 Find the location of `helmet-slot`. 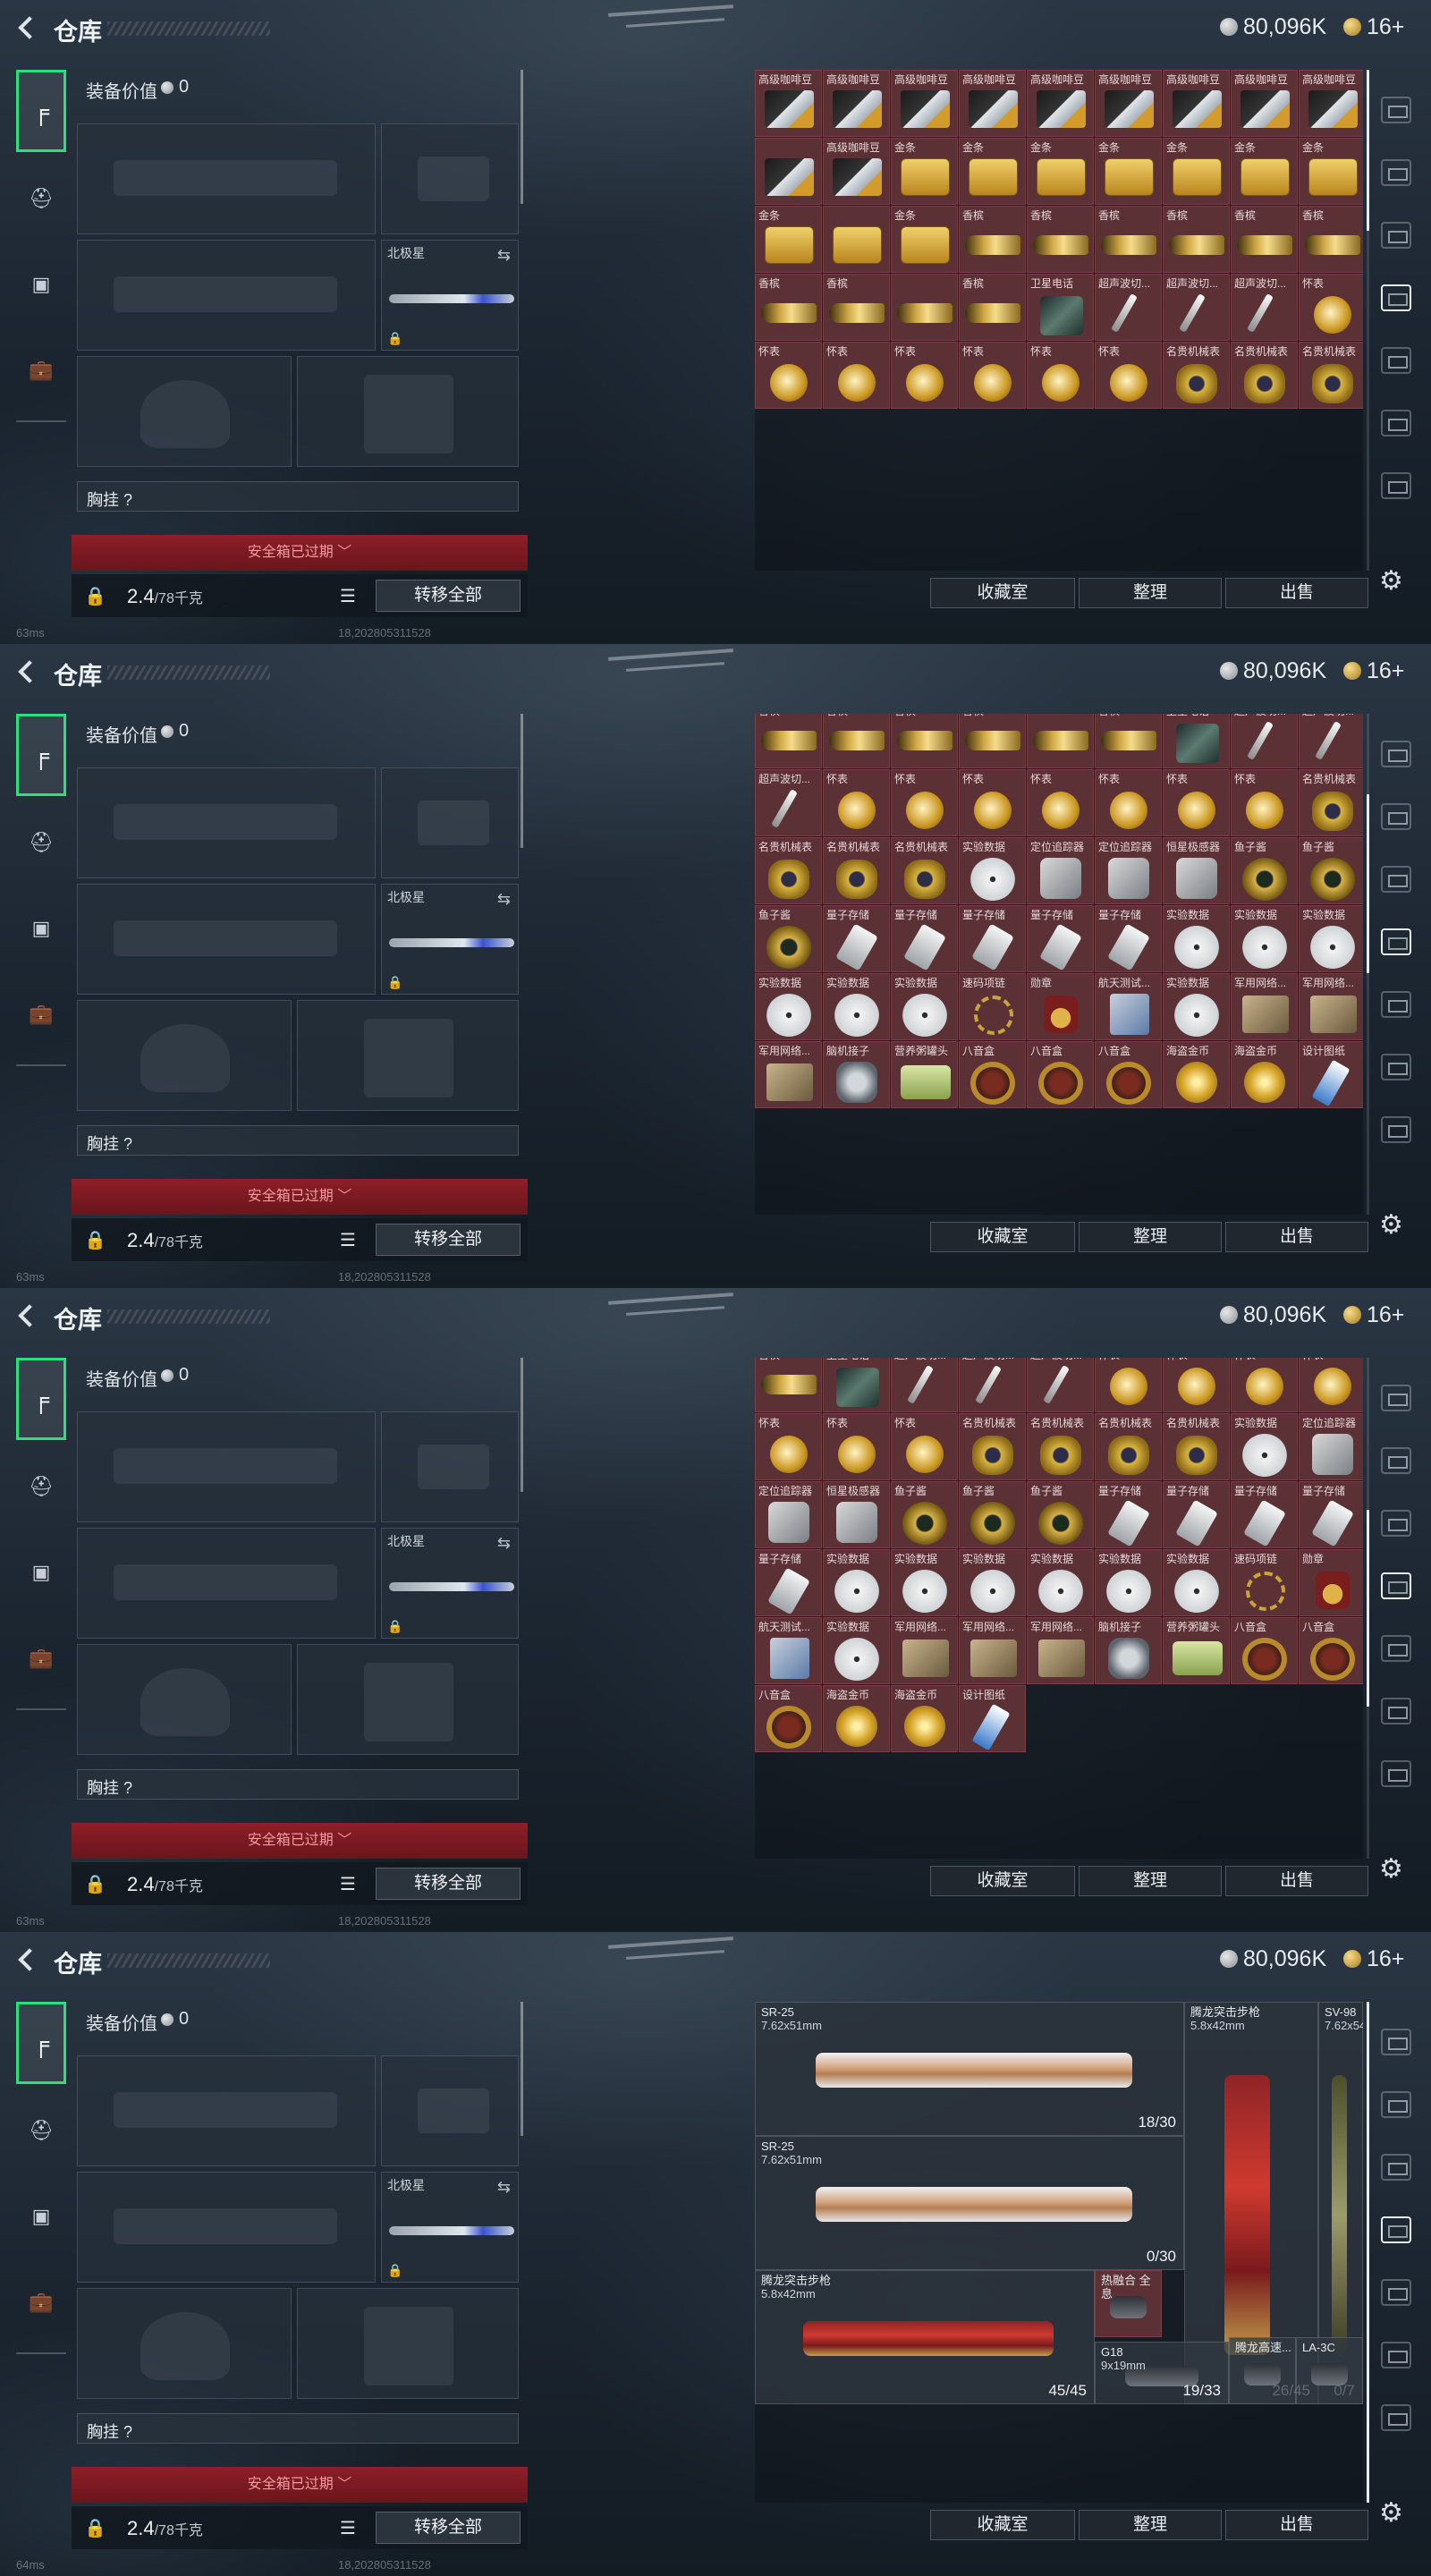

helmet-slot is located at coordinates (184, 1699).